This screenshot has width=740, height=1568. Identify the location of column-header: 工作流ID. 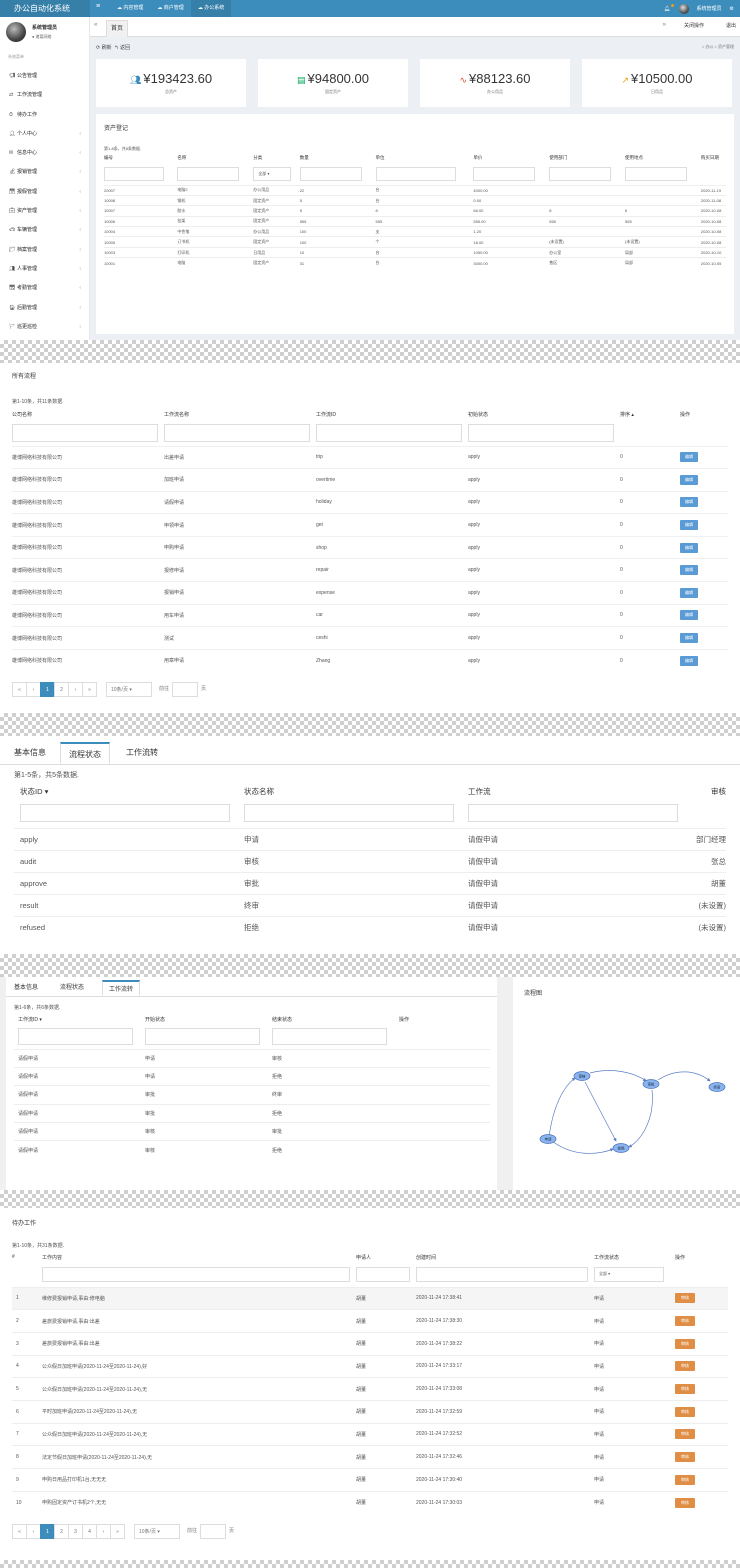
(392, 414).